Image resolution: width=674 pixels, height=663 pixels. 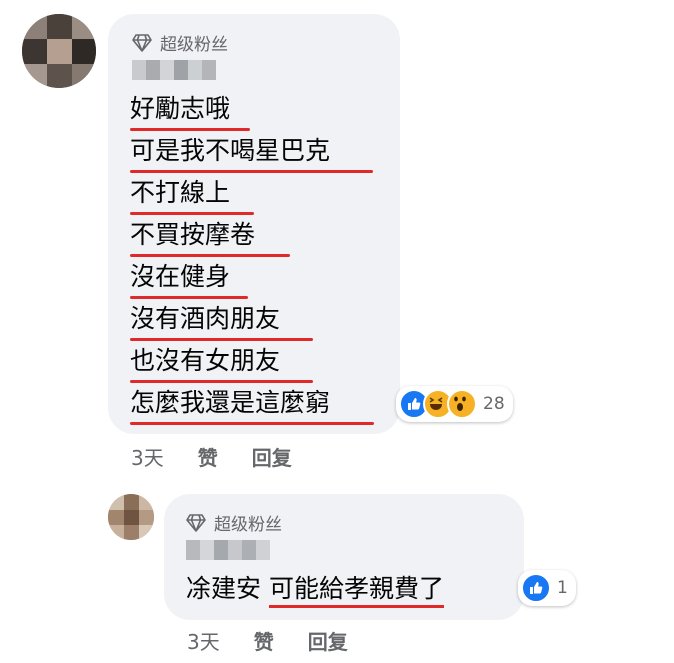 What do you see at coordinates (494, 404) in the screenshot?
I see `reaction-count: 28` at bounding box center [494, 404].